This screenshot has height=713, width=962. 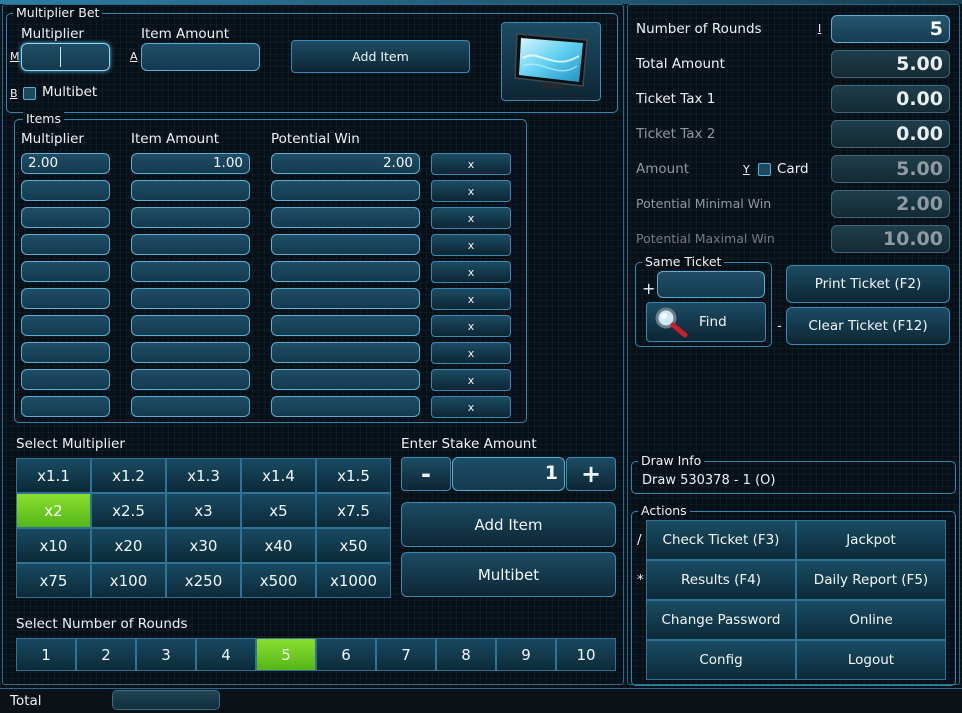 I want to click on multiplier-option: x2, so click(x=53, y=510).